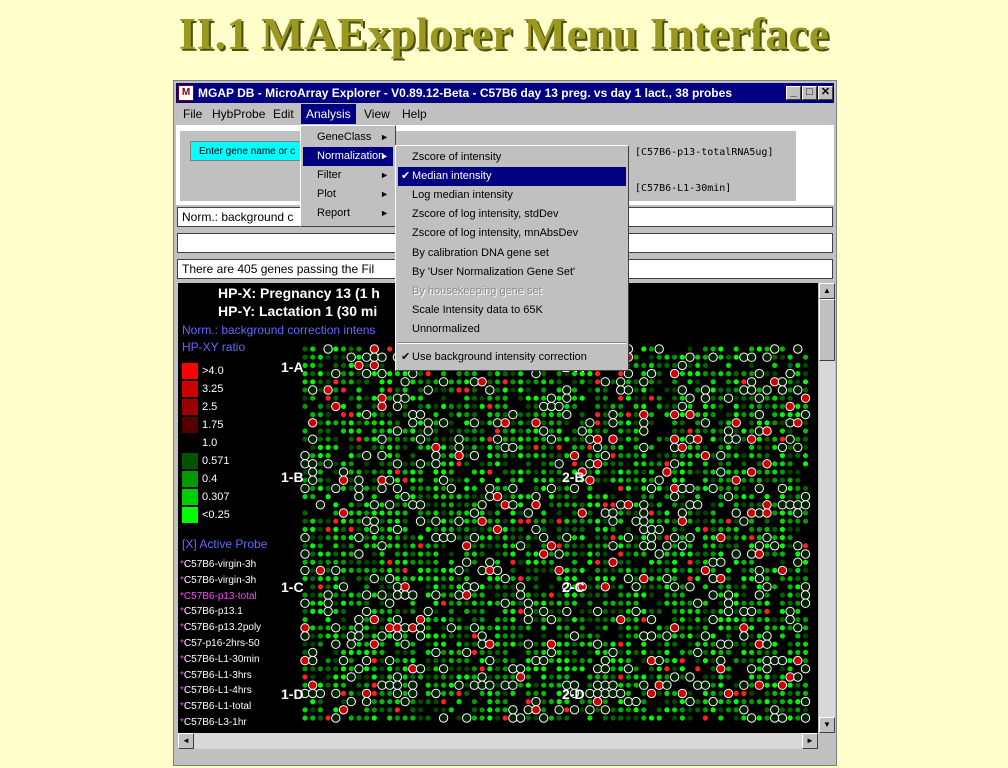  Describe the element at coordinates (414, 114) in the screenshot. I see `menu-help: Help` at that location.